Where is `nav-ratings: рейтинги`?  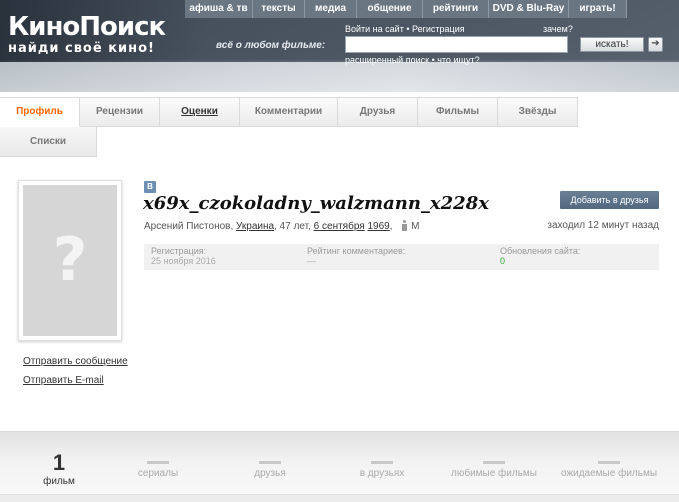
nav-ratings: рейтинги is located at coordinates (456, 9).